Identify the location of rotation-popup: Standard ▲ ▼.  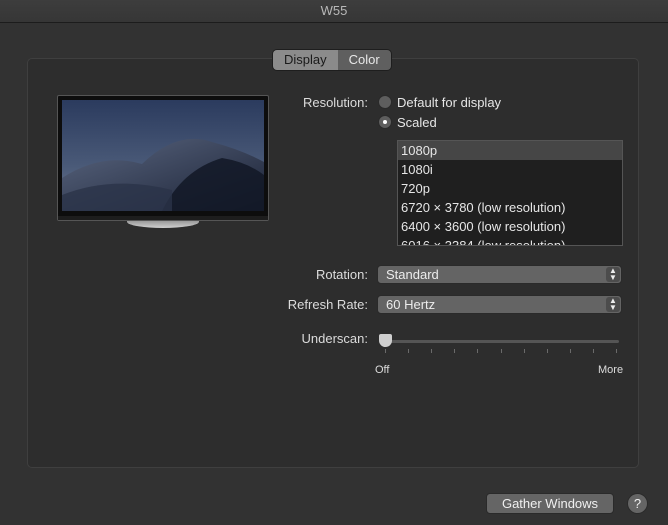
(499, 274).